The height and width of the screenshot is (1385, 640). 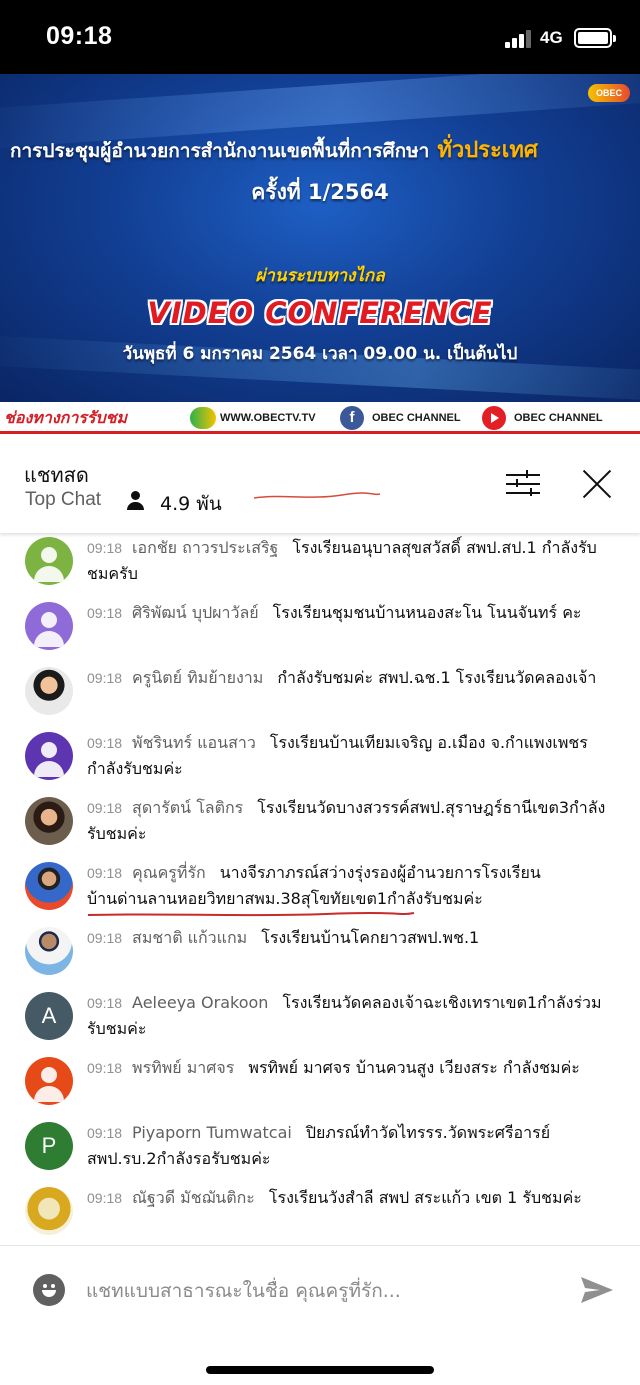 What do you see at coordinates (400, 418) in the screenshot?
I see `channel-facebook: f OBEC CHANNEL` at bounding box center [400, 418].